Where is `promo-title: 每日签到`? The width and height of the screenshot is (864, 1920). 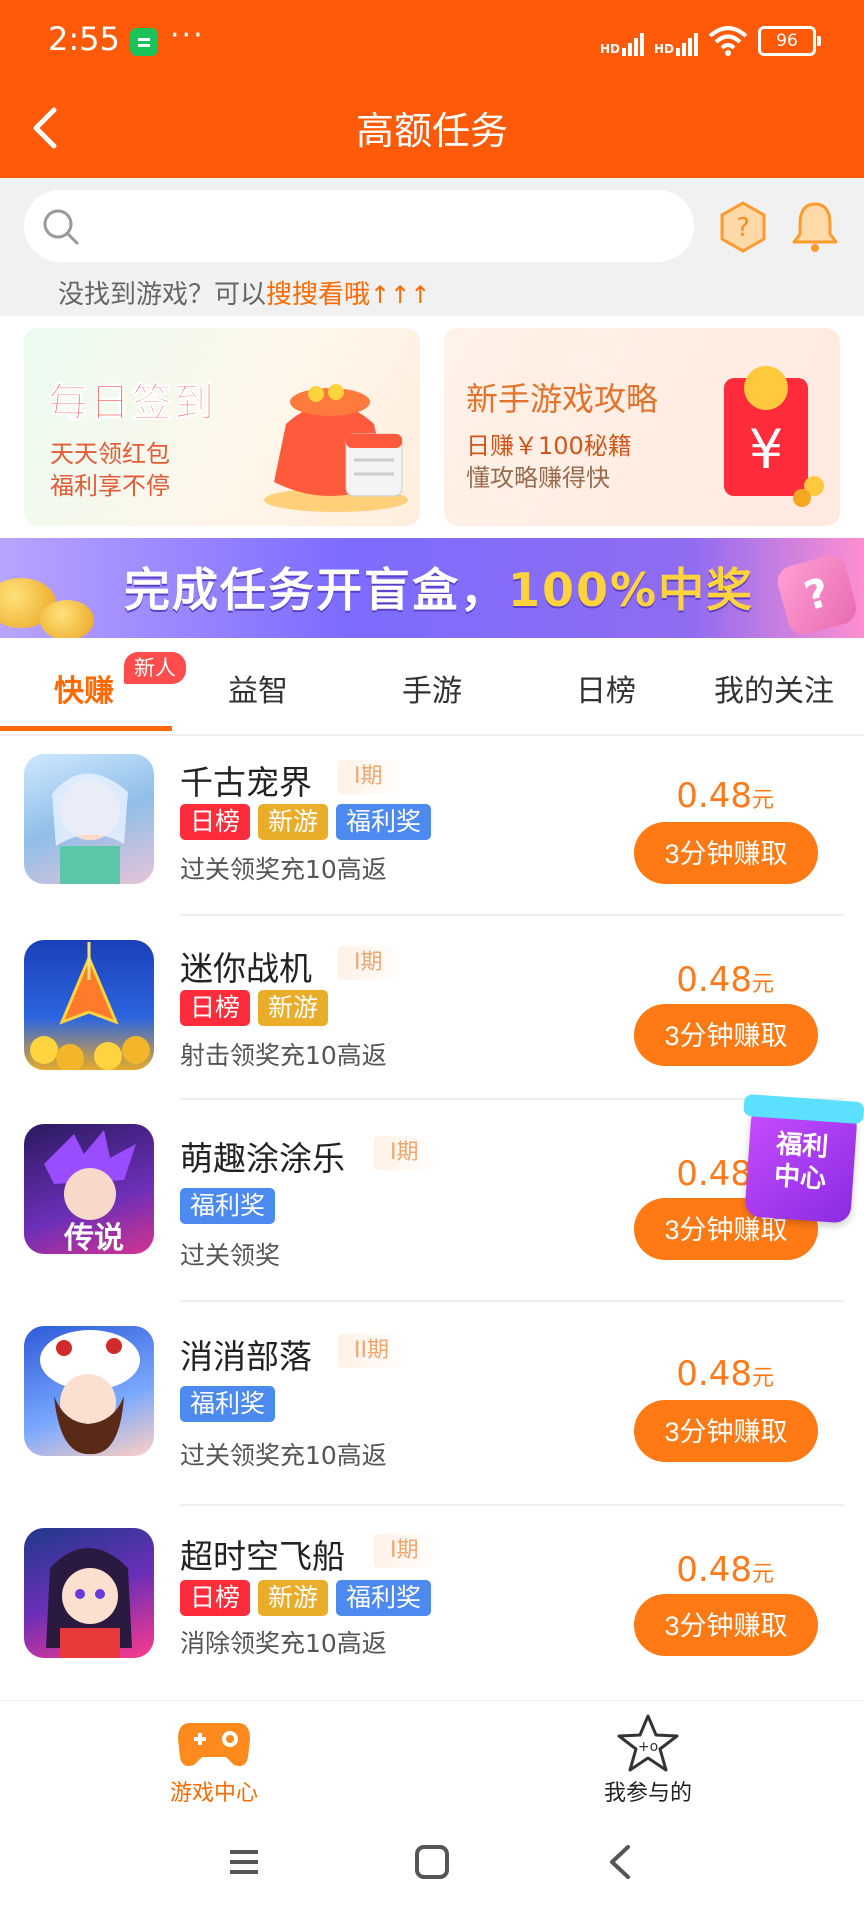
promo-title: 每日签到 is located at coordinates (132, 403).